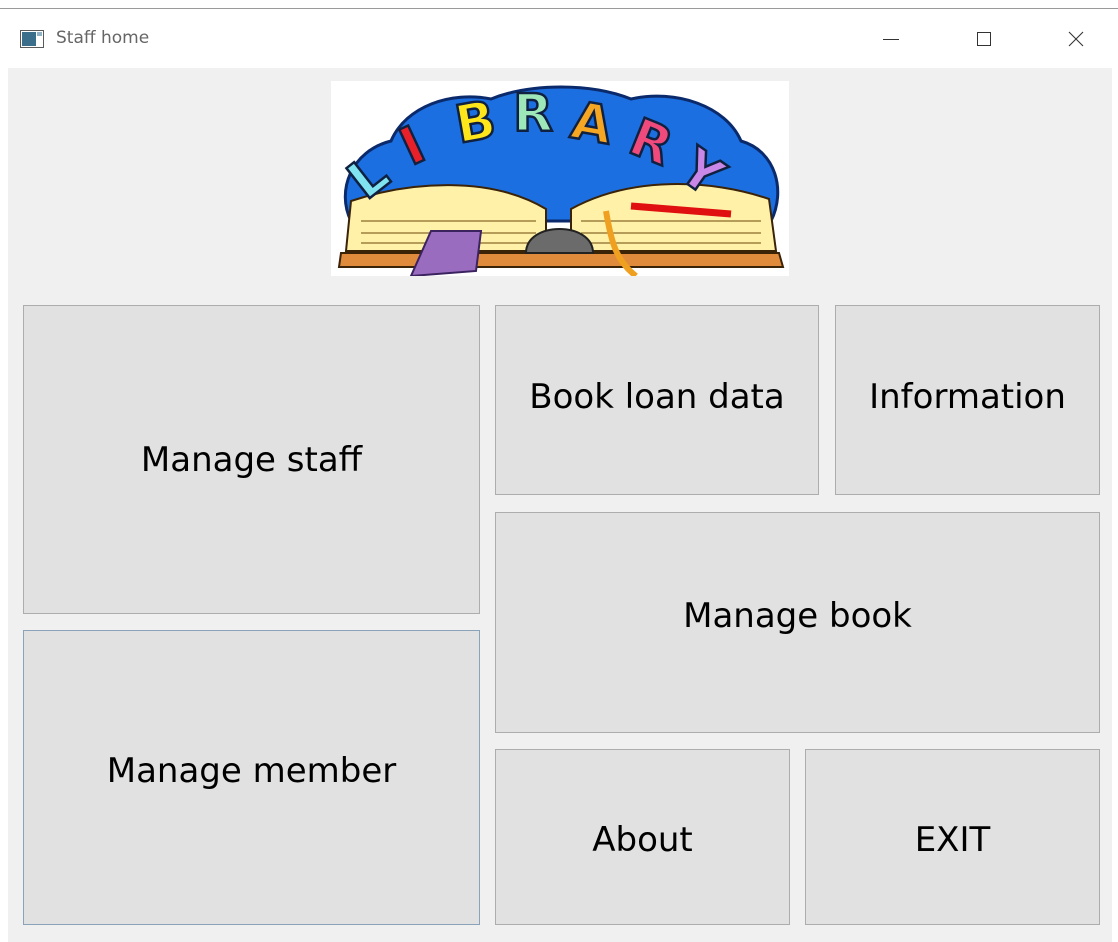 Image resolution: width=1118 pixels, height=942 pixels. I want to click on manage-member-label: Manage member, so click(251, 770).